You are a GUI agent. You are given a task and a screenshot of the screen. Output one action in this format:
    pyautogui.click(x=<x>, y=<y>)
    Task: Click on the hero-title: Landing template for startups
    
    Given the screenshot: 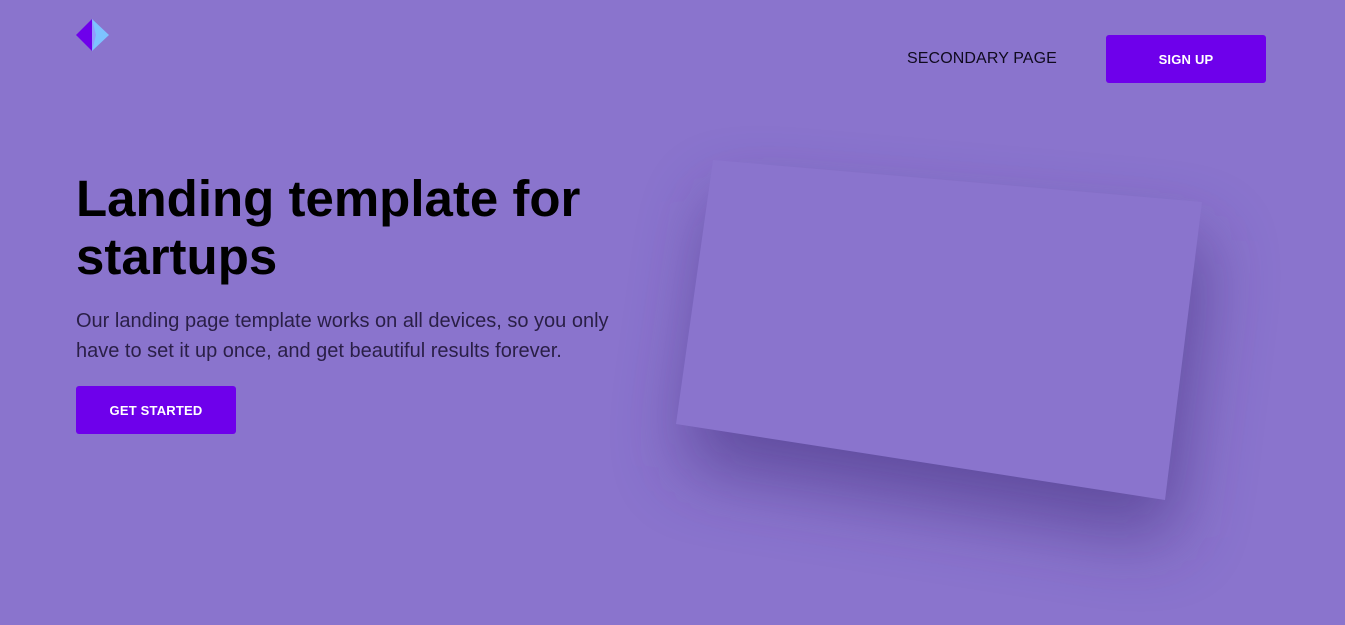 What is the action you would take?
    pyautogui.click(x=328, y=227)
    